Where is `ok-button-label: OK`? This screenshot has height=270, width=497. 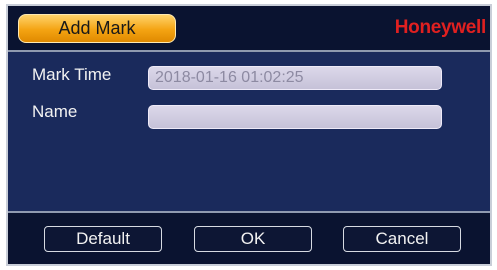
ok-button-label: OK is located at coordinates (253, 238).